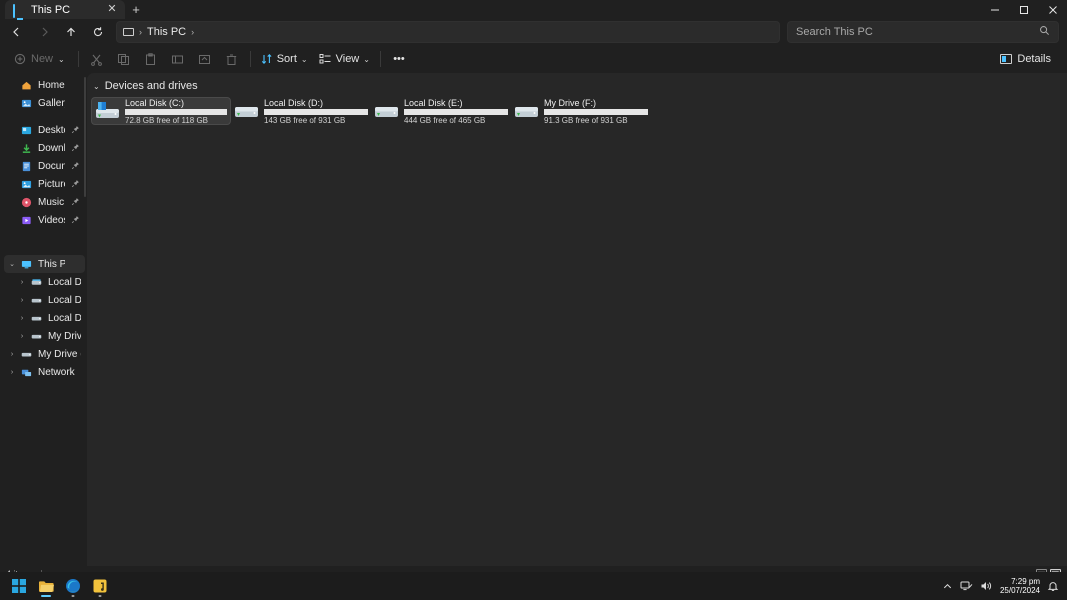 Image resolution: width=1067 pixels, height=600 pixels. Describe the element at coordinates (250, 59) in the screenshot. I see `divider` at that location.